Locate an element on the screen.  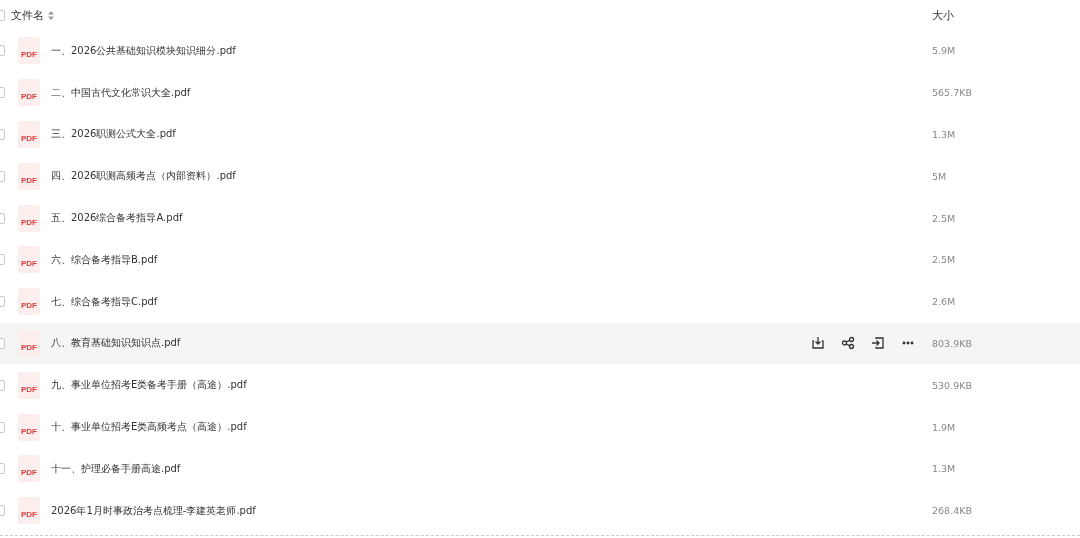
file-name: 七、综合备考指导C.pdf is located at coordinates (104, 301).